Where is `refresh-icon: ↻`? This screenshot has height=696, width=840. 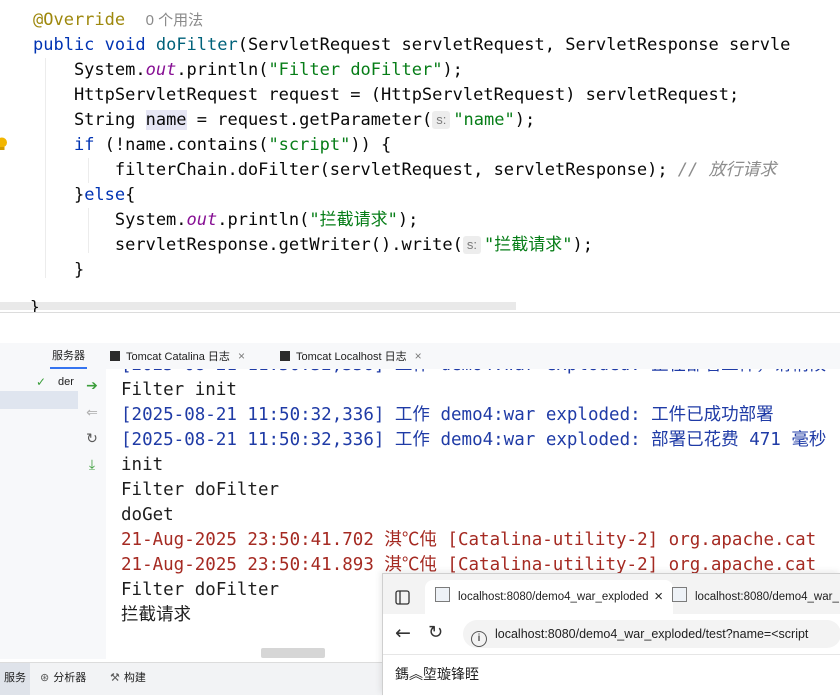
refresh-icon: ↻ is located at coordinates (92, 439).